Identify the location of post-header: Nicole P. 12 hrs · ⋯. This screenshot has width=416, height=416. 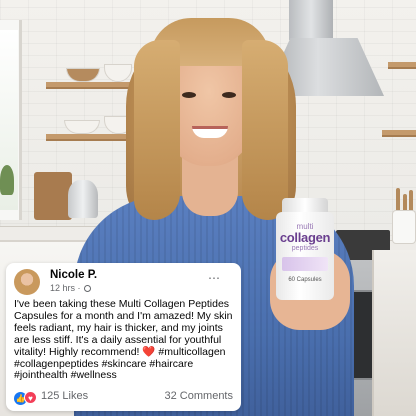
(123, 284).